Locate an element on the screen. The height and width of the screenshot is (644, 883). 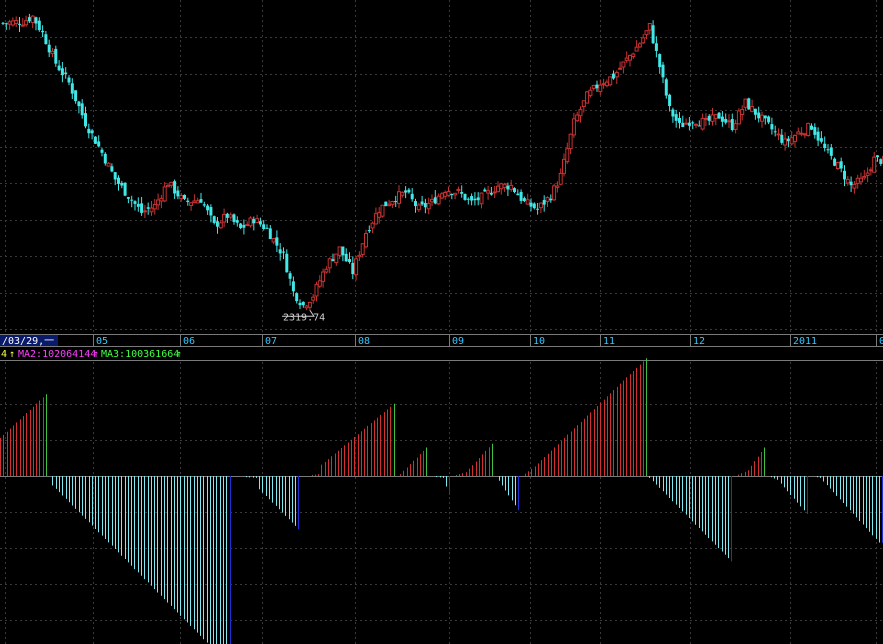
time-axis-label: 10 is located at coordinates (539, 341).